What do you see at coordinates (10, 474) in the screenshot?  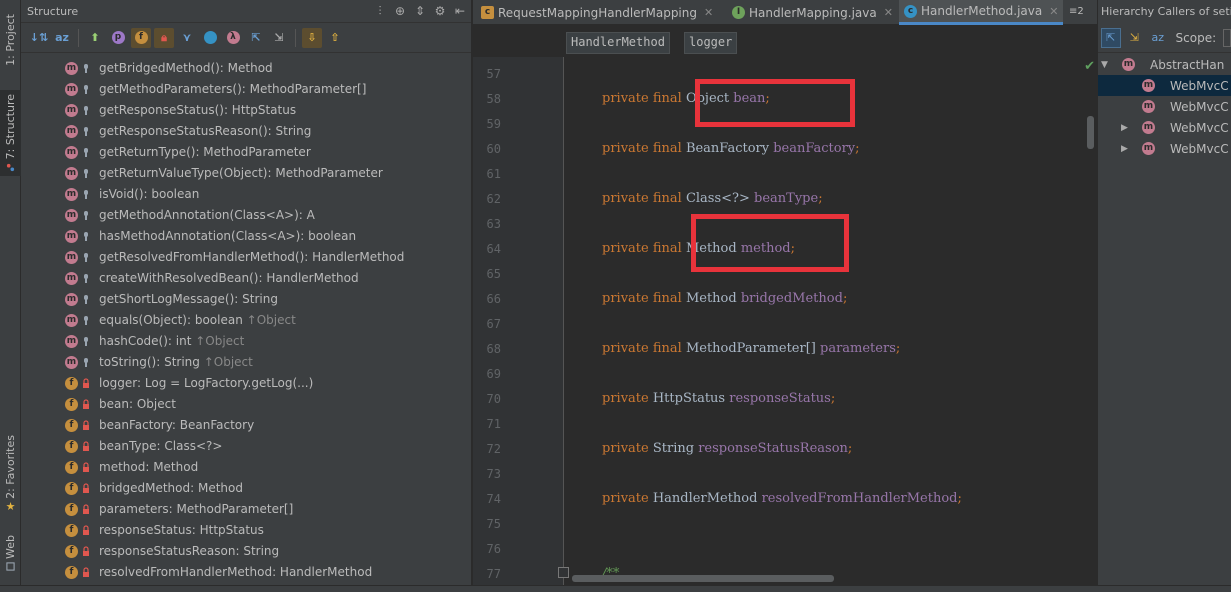 I see `favorites-tool-tab: 2: Favorites ★` at bounding box center [10, 474].